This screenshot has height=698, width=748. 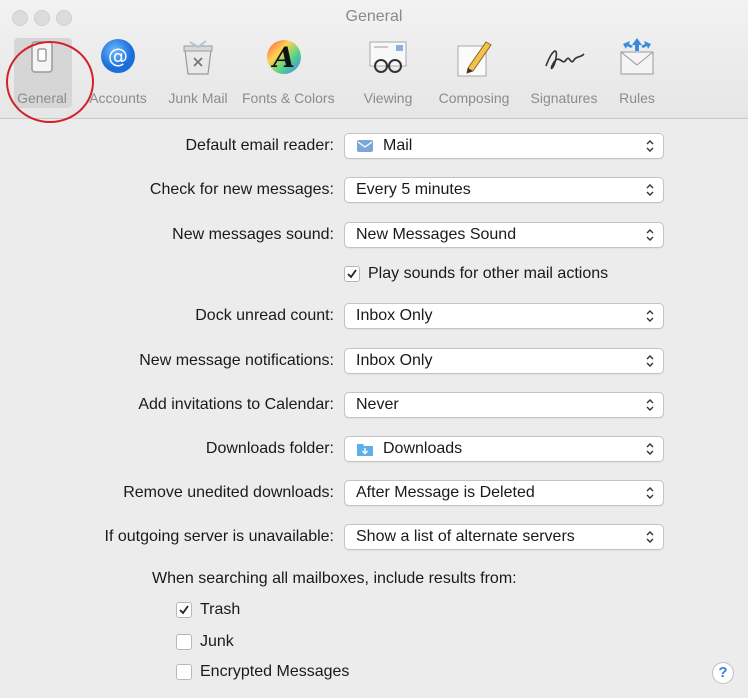 What do you see at coordinates (445, 492) in the screenshot?
I see `remove-downloads-value: After Message is Deleted` at bounding box center [445, 492].